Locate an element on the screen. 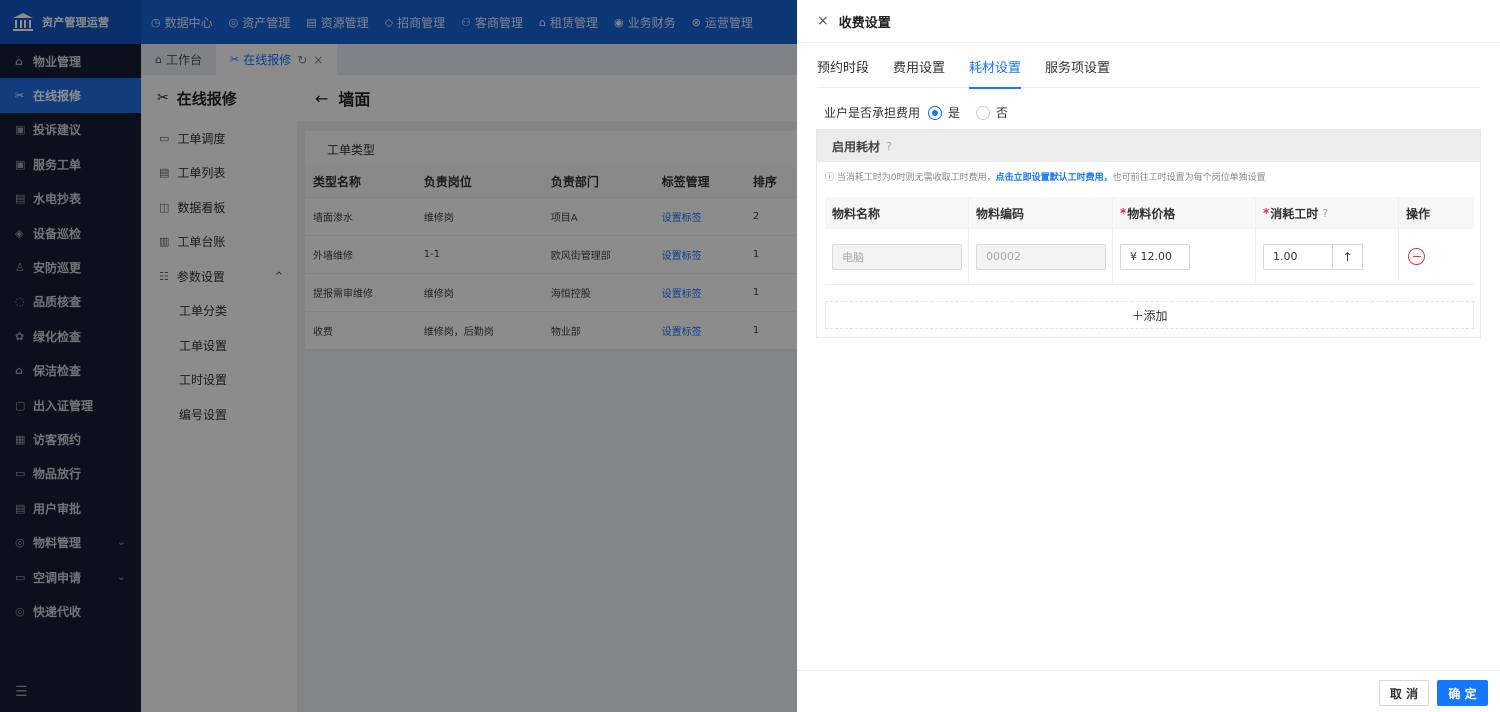 Image resolution: width=1500 pixels, height=712 pixels. close-icon: × is located at coordinates (823, 21).